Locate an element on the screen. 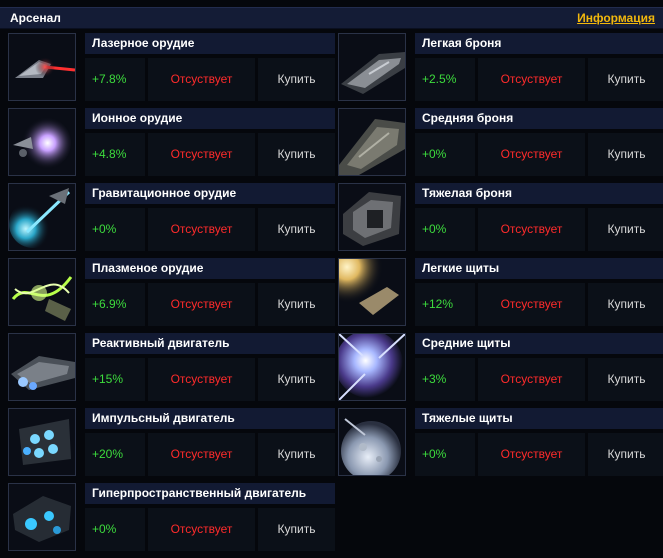 The image size is (663, 558). heavy-shield-icon is located at coordinates (372, 442).